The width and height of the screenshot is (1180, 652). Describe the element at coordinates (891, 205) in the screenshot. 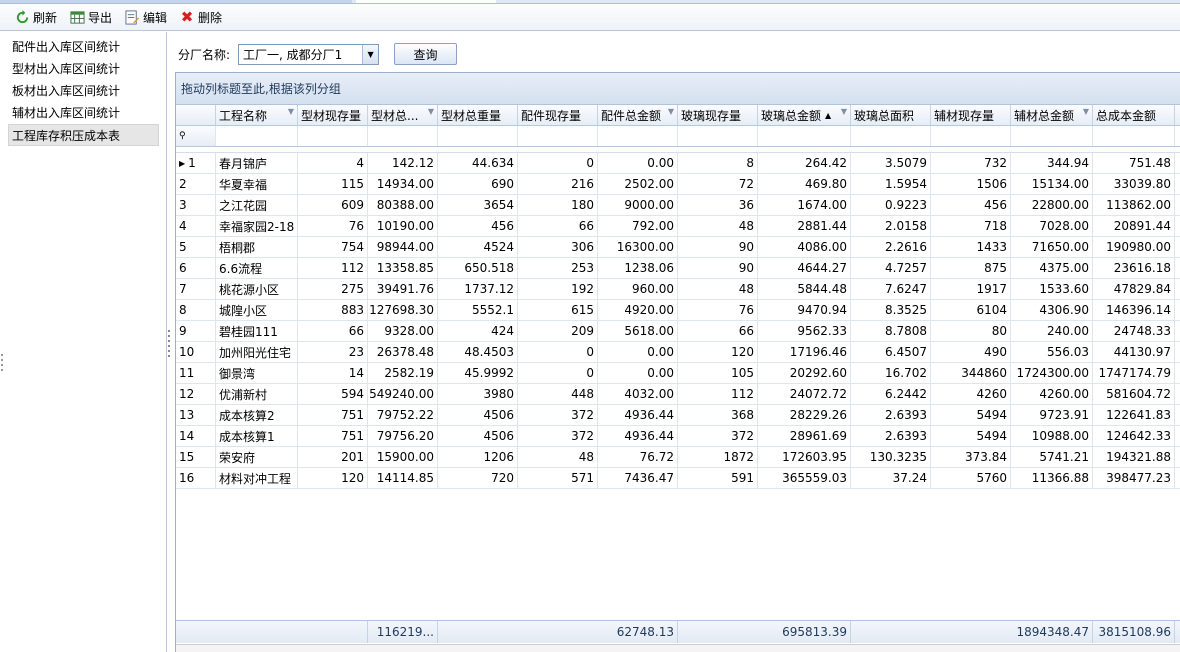

I see `table-cell: 0.9223` at that location.